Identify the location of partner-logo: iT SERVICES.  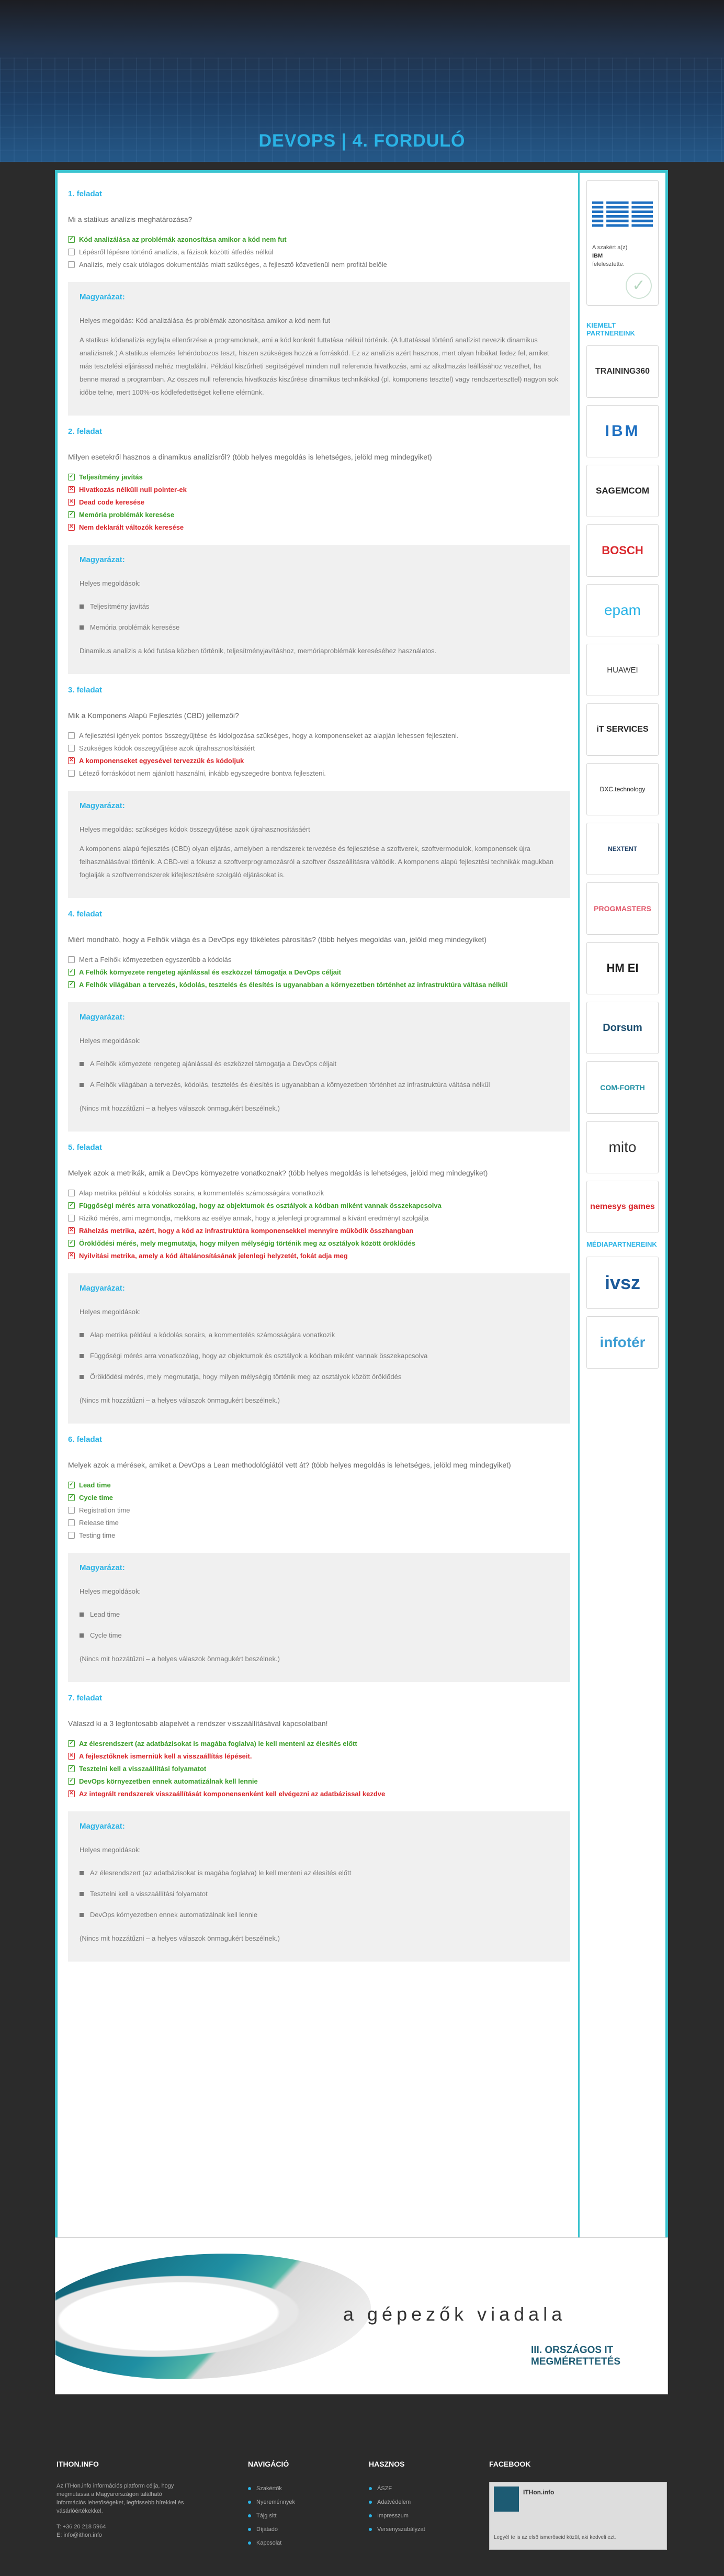
(622, 729).